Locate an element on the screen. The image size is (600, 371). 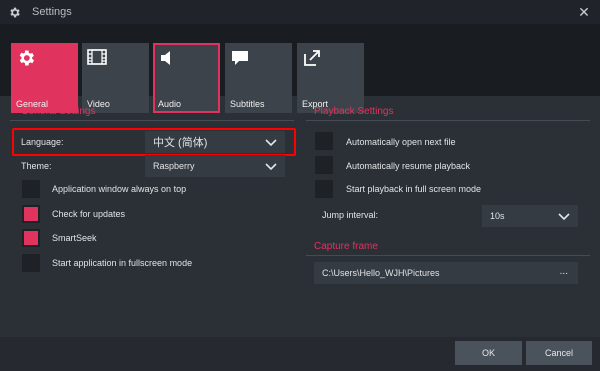
film-icon is located at coordinates (97, 58).